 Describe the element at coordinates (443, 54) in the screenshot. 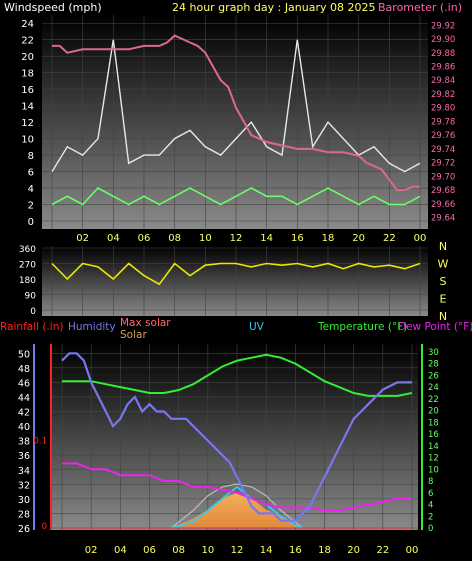

I see `barometer-tick-label: 29.88` at that location.